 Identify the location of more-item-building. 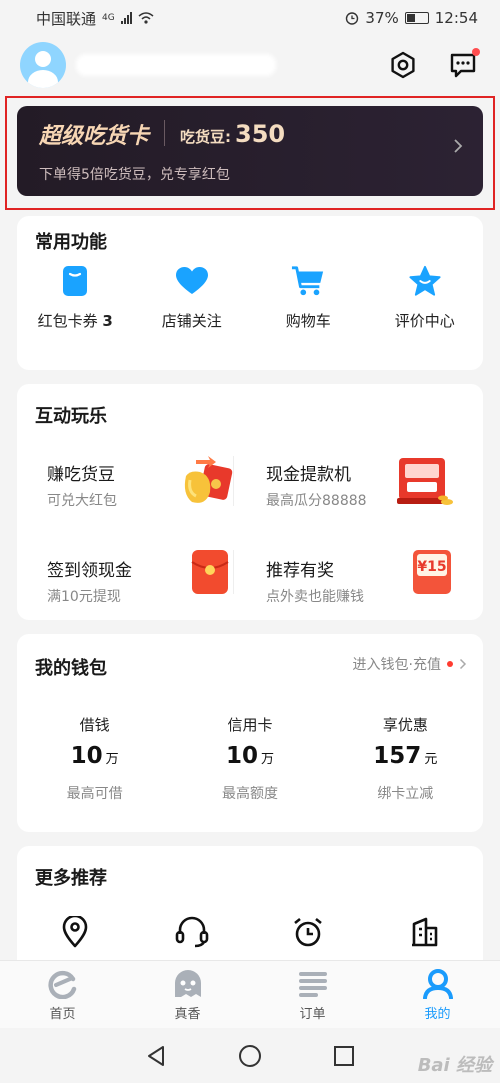
(425, 932).